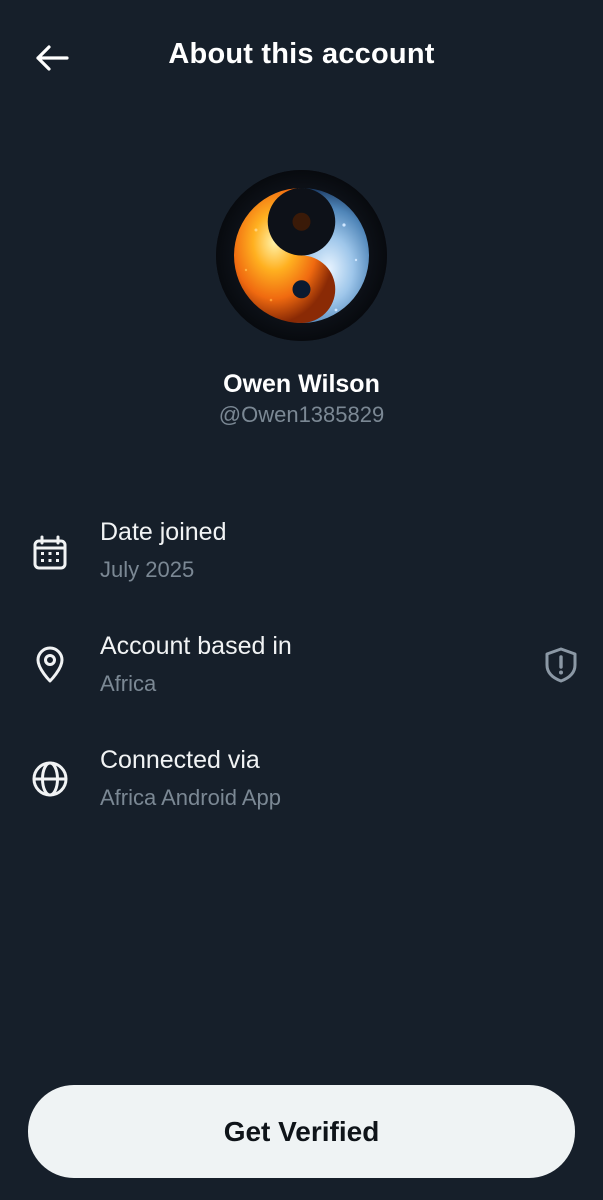 This screenshot has height=1200, width=603. Describe the element at coordinates (163, 532) in the screenshot. I see `date-joined-label: Date joined` at that location.